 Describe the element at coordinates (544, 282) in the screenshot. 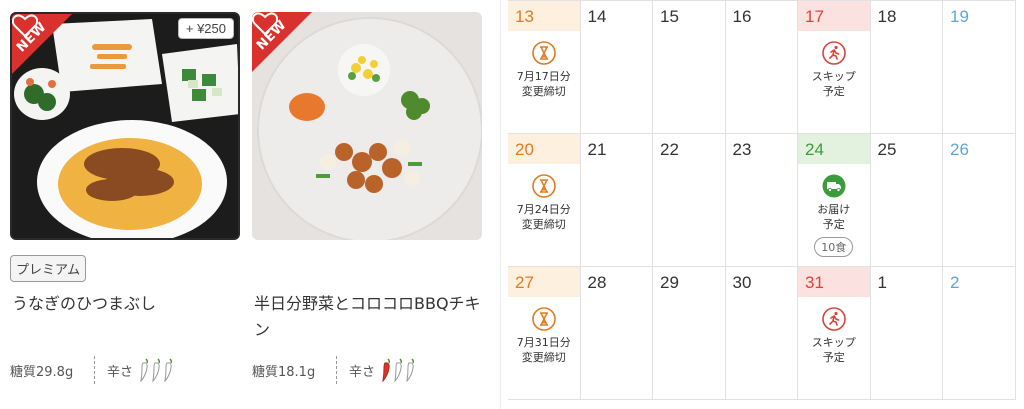

I see `day-number: 27` at that location.